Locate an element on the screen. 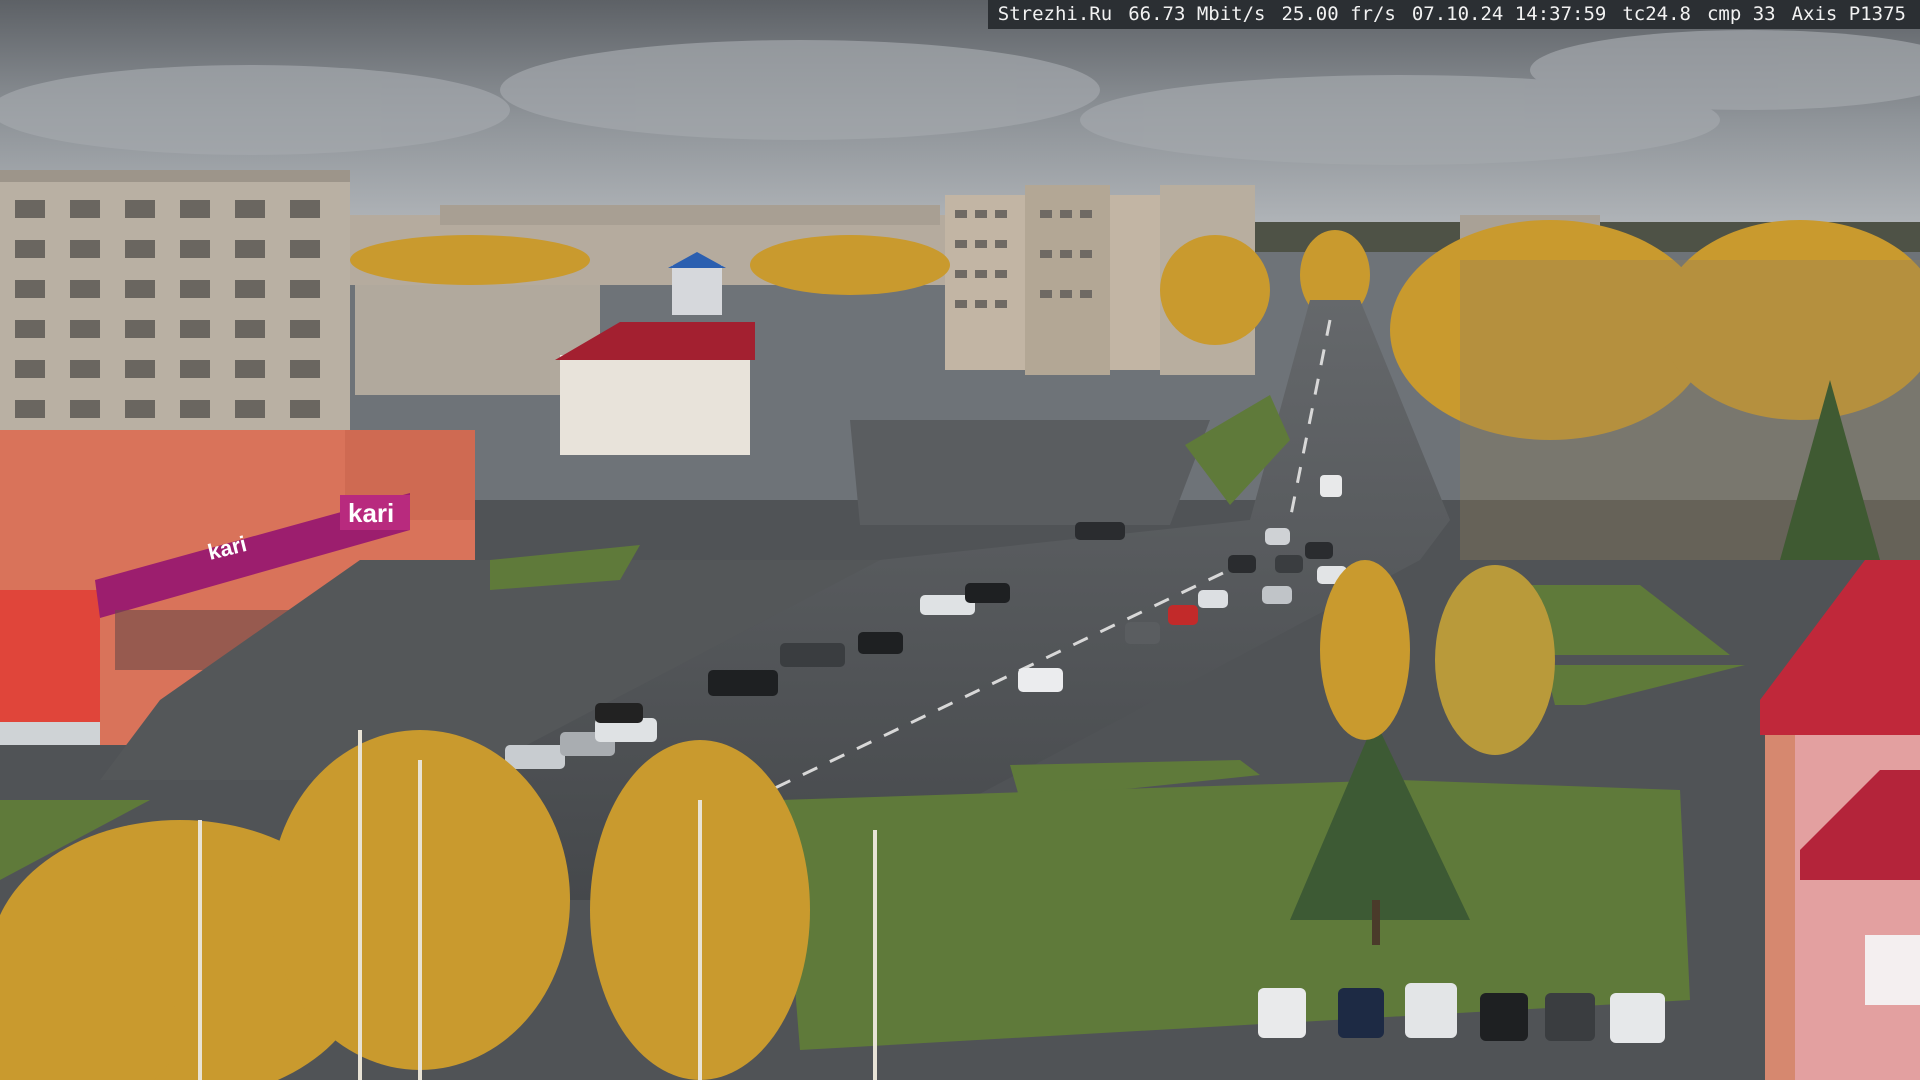  overlay-site: Strezhi.Ru is located at coordinates (1055, 14).